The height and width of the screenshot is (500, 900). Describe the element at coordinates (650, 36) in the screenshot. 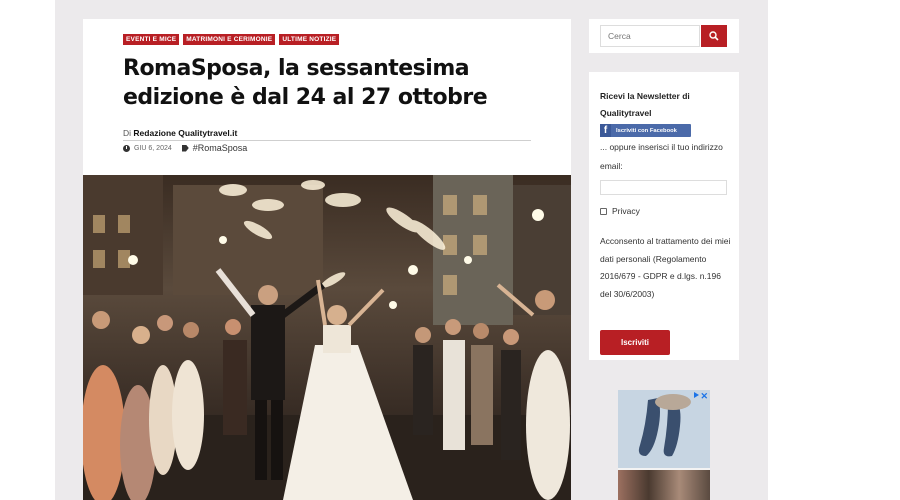

I see `search-input` at that location.